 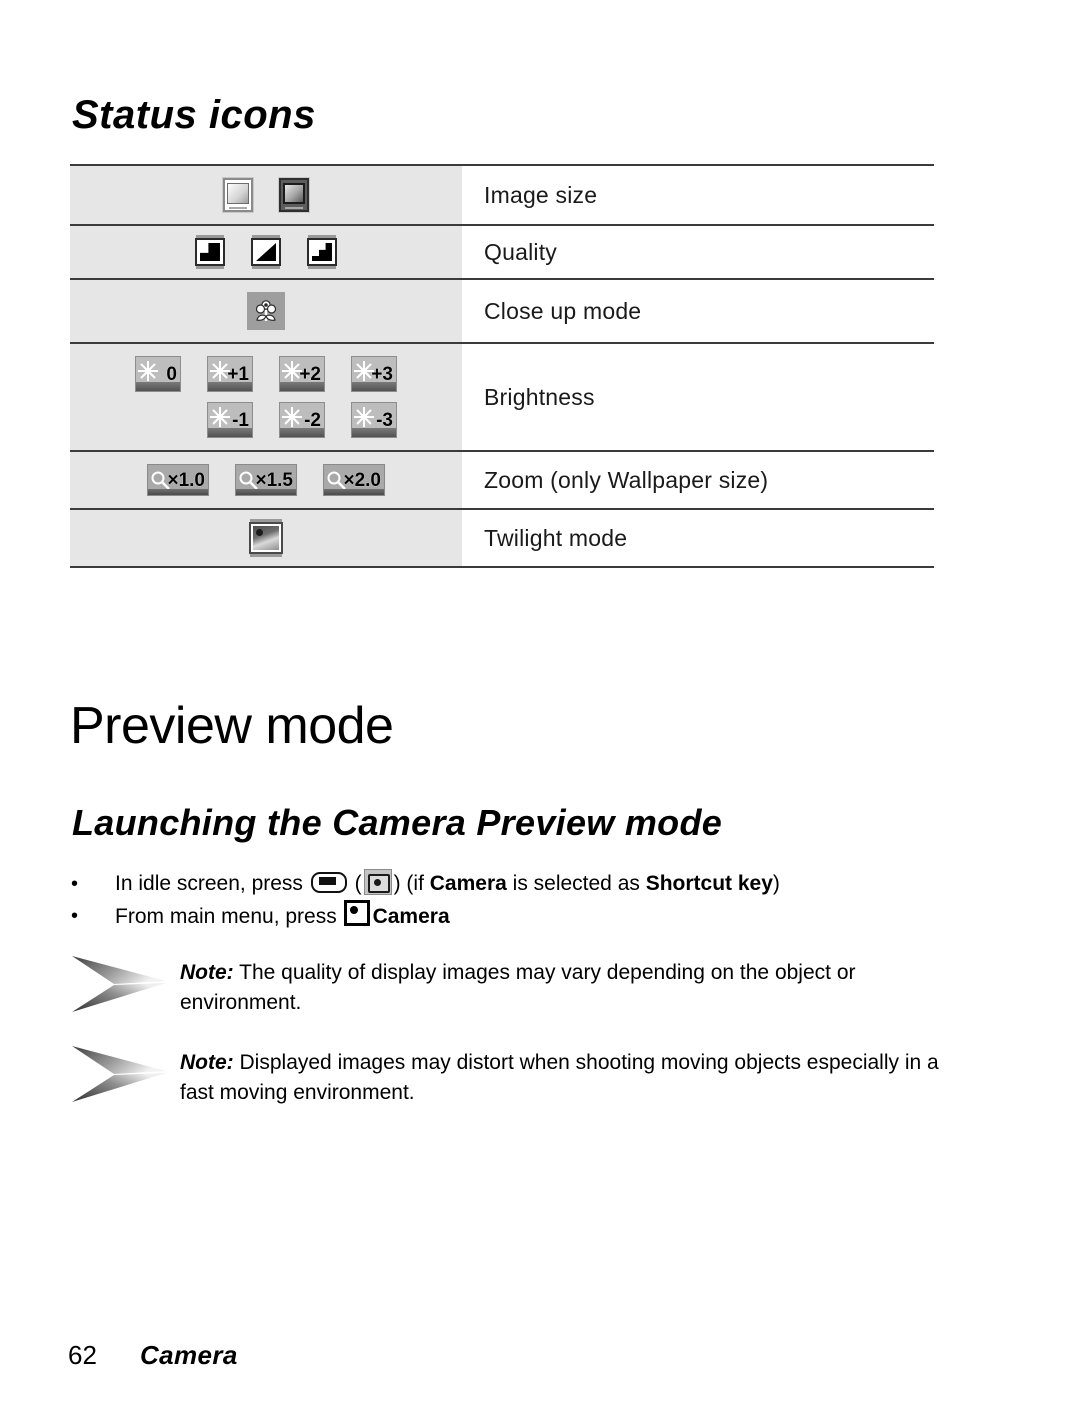 What do you see at coordinates (709, 883) in the screenshot?
I see `emphasis-shortcut-key: Shortcut key` at bounding box center [709, 883].